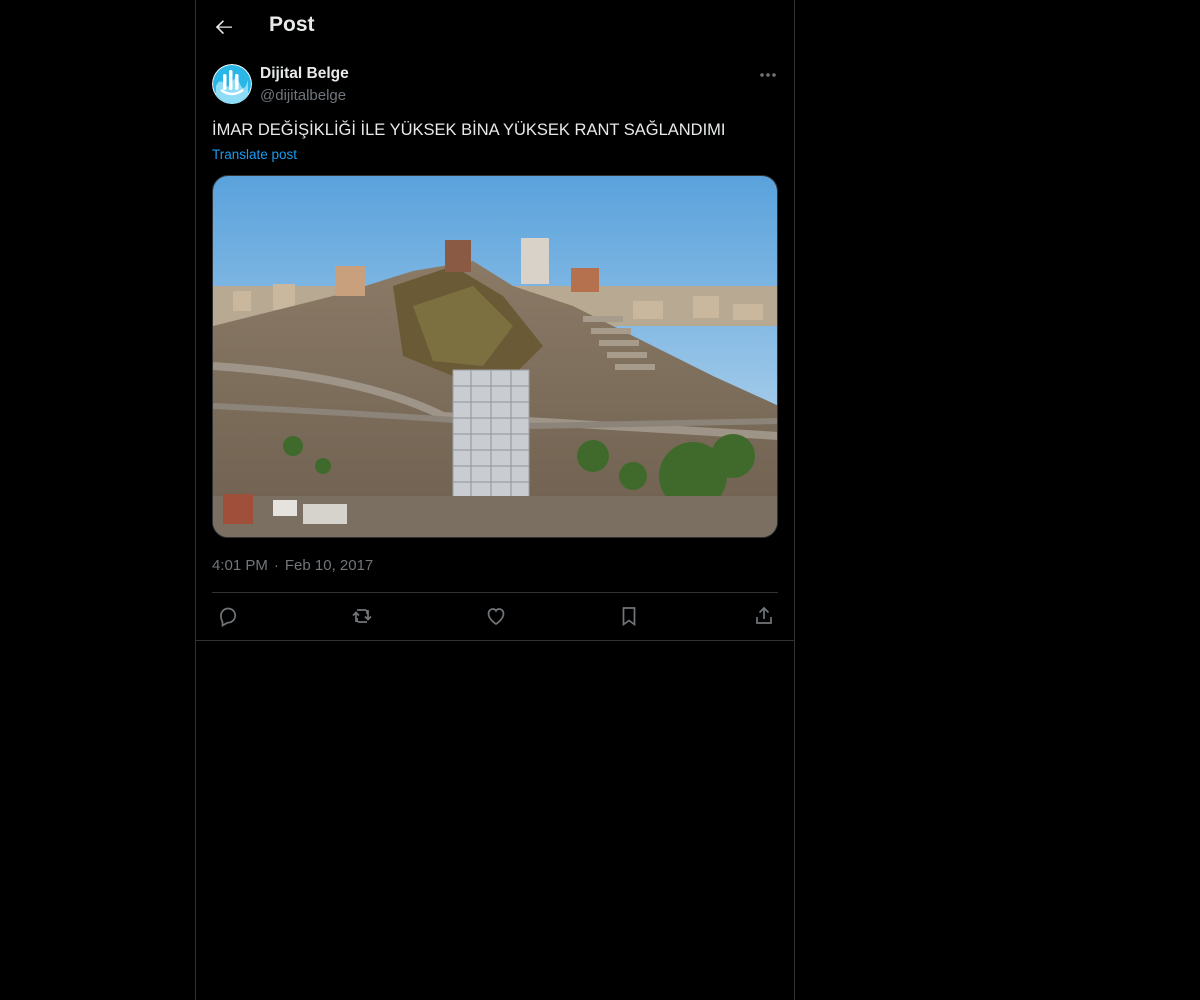 The width and height of the screenshot is (1200, 1000). I want to click on avatar, so click(232, 84).